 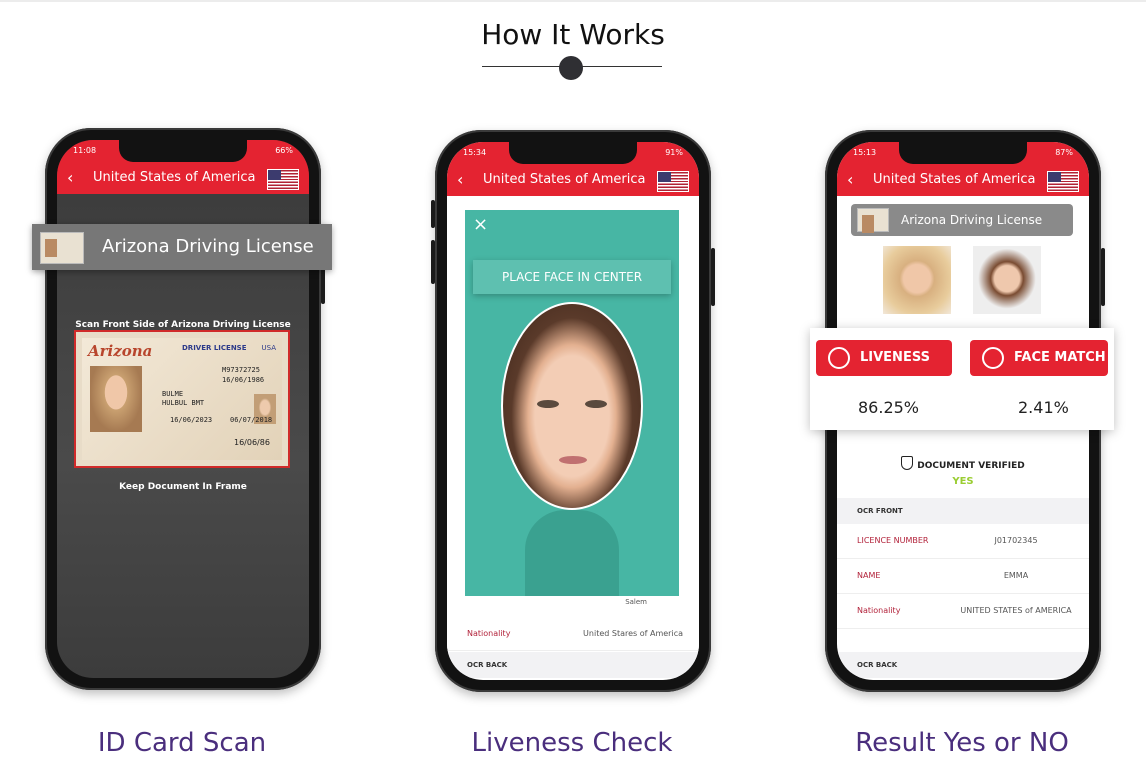 What do you see at coordinates (572, 406) in the screenshot?
I see `face-oval-guide` at bounding box center [572, 406].